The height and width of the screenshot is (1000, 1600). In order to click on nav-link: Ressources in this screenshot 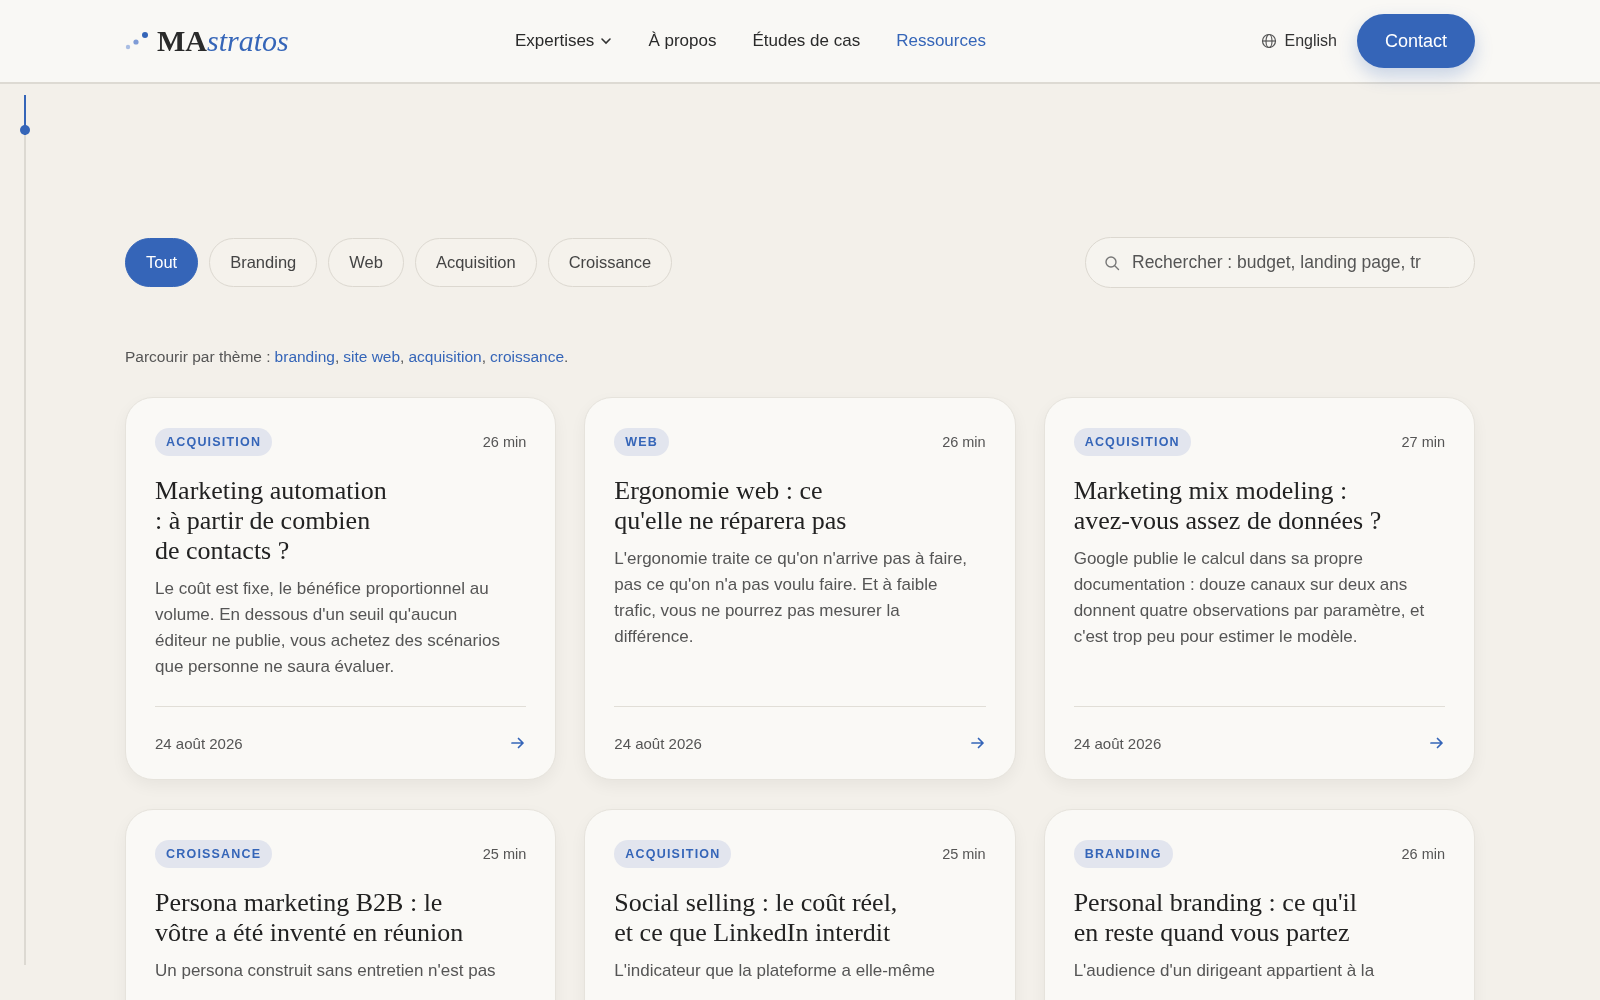, I will do `click(941, 41)`.